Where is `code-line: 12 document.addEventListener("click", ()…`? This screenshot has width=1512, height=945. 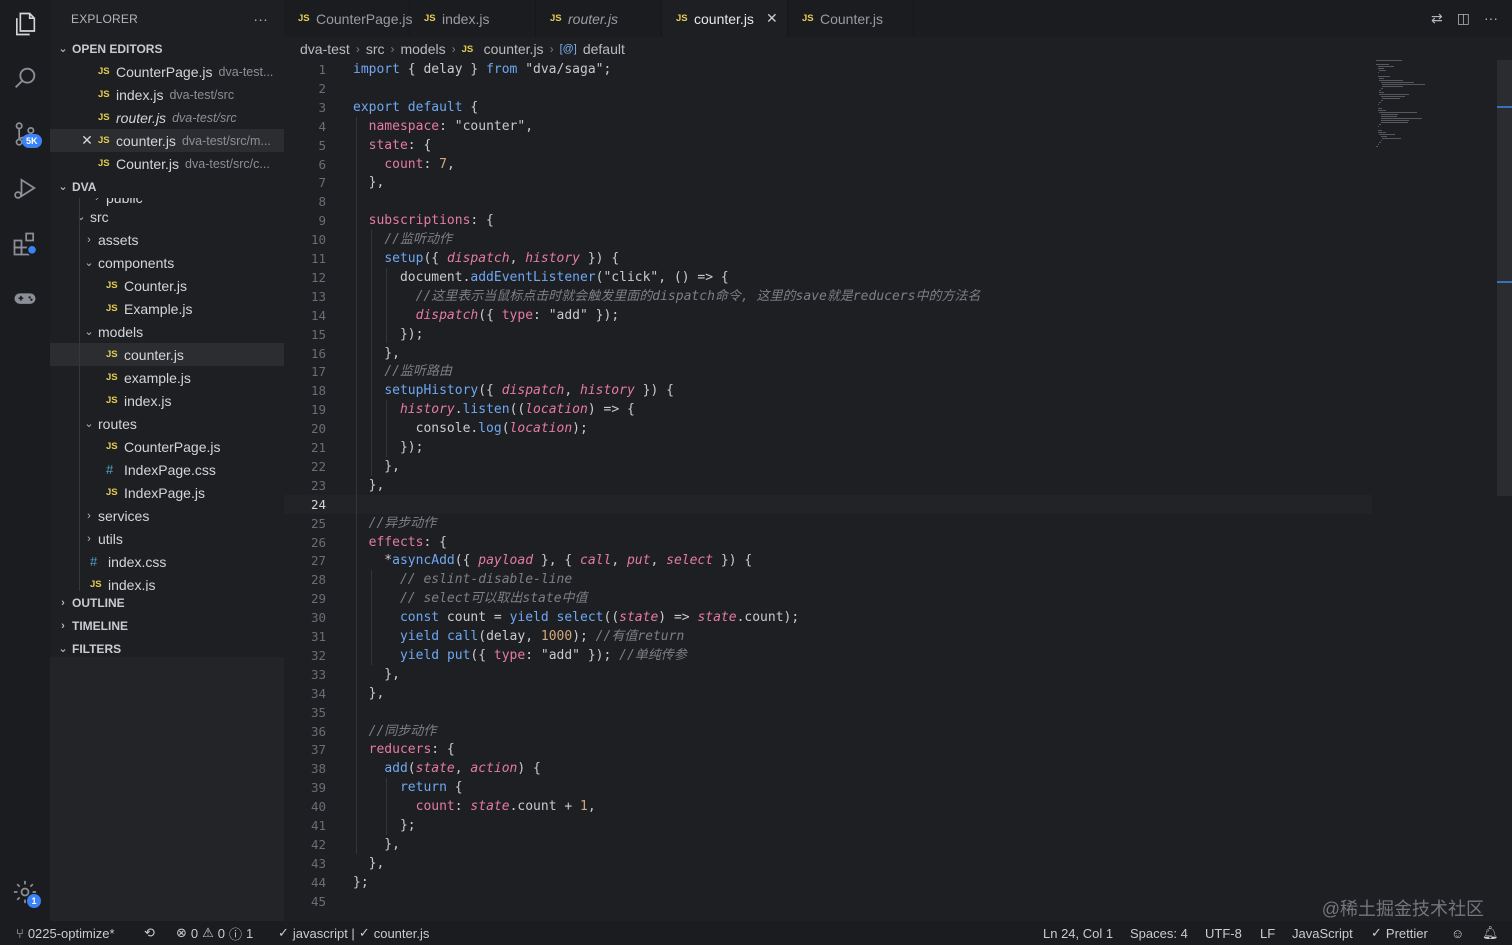 code-line: 12 document.addEventListener("click", ()… is located at coordinates (828, 277).